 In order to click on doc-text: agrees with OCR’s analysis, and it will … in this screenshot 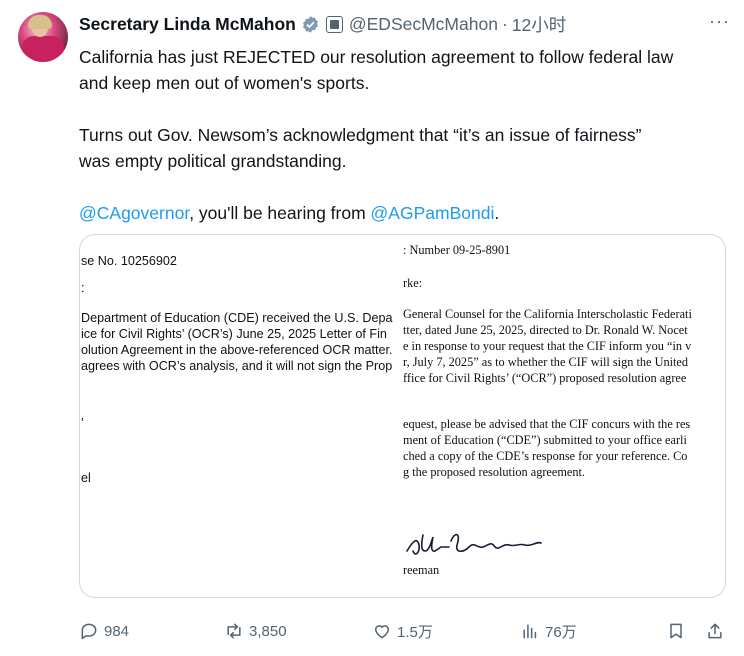, I will do `click(237, 366)`.